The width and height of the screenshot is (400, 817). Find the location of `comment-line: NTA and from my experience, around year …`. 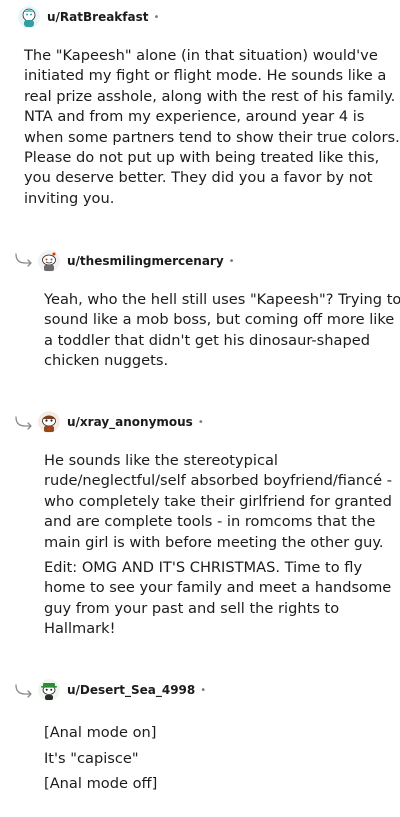

comment-line: NTA and from my experience, around year … is located at coordinates (194, 117).